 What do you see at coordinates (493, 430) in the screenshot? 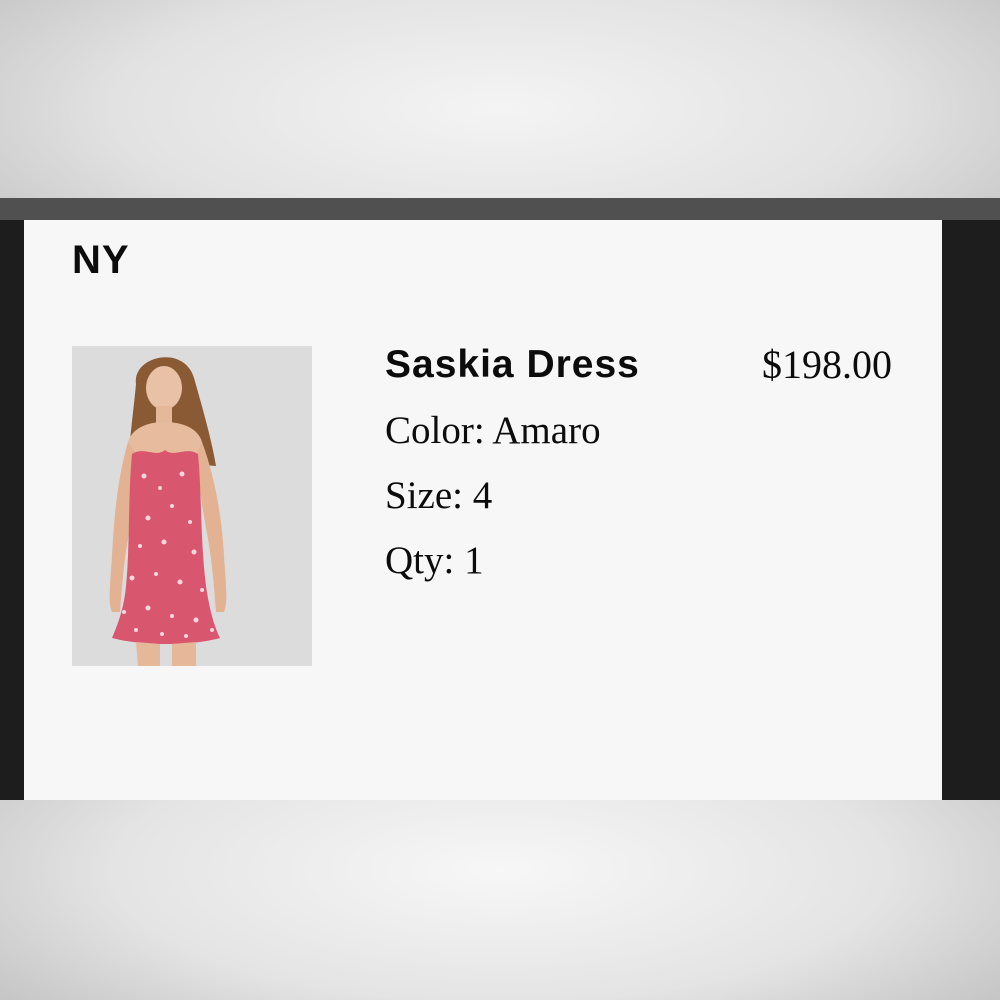
I see `product-color: Color: Amaro` at bounding box center [493, 430].